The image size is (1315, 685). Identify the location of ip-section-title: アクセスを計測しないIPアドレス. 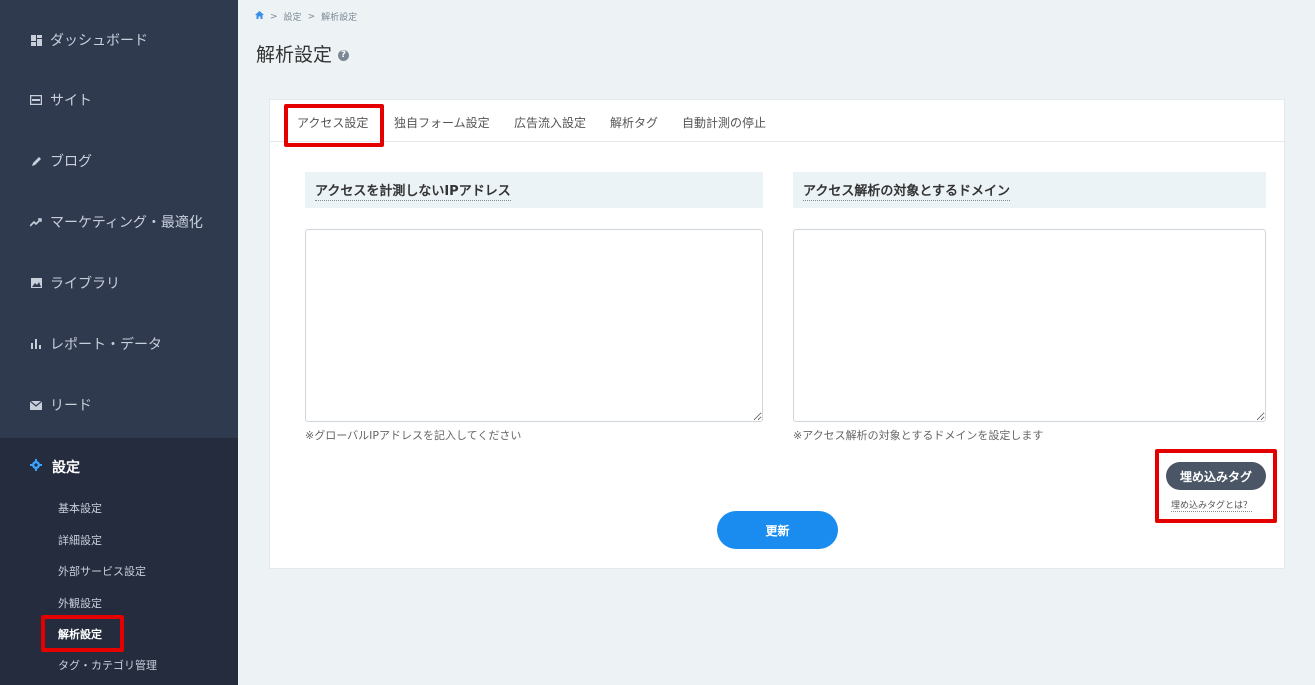
(413, 190).